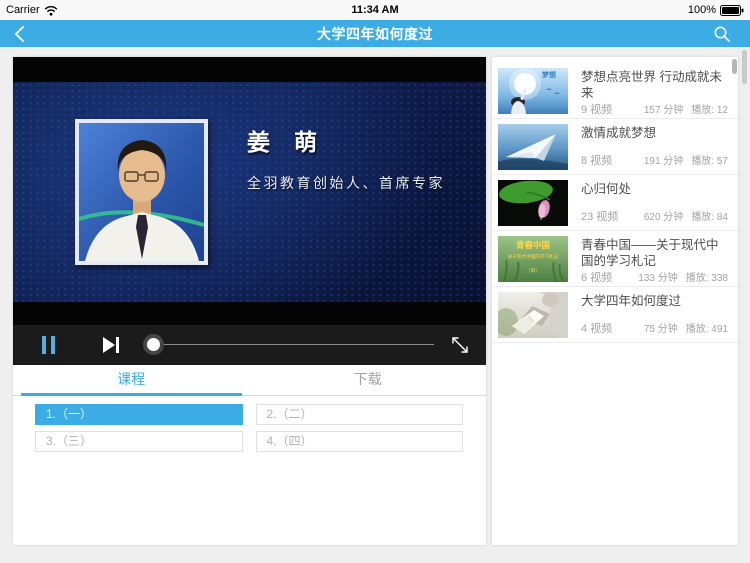 The width and height of the screenshot is (750, 563). What do you see at coordinates (597, 161) in the screenshot?
I see `item-video-count: 8 视频` at bounding box center [597, 161].